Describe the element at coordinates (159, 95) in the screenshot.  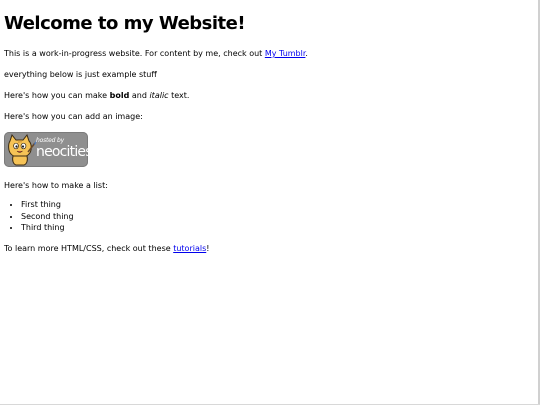
I see `italic-text: italic` at that location.